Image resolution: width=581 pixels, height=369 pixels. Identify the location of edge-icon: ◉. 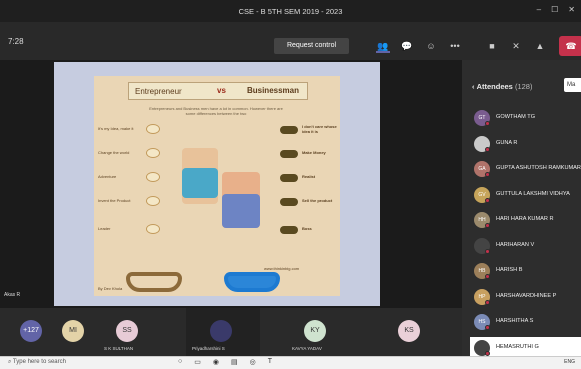
(216, 362).